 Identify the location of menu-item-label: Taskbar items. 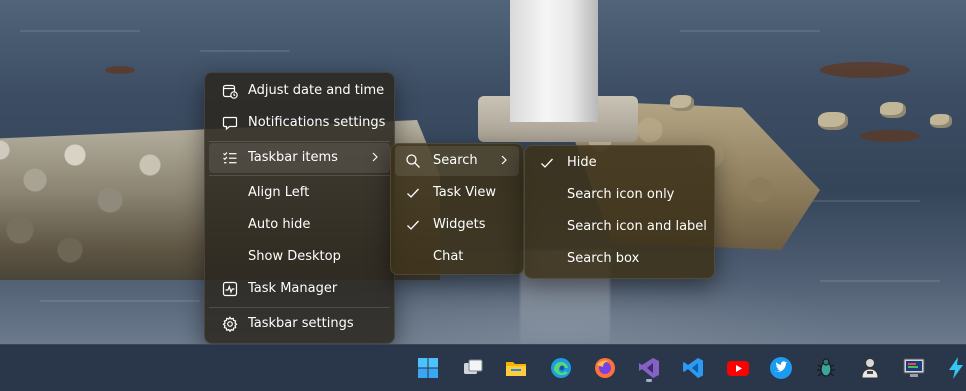
(293, 157).